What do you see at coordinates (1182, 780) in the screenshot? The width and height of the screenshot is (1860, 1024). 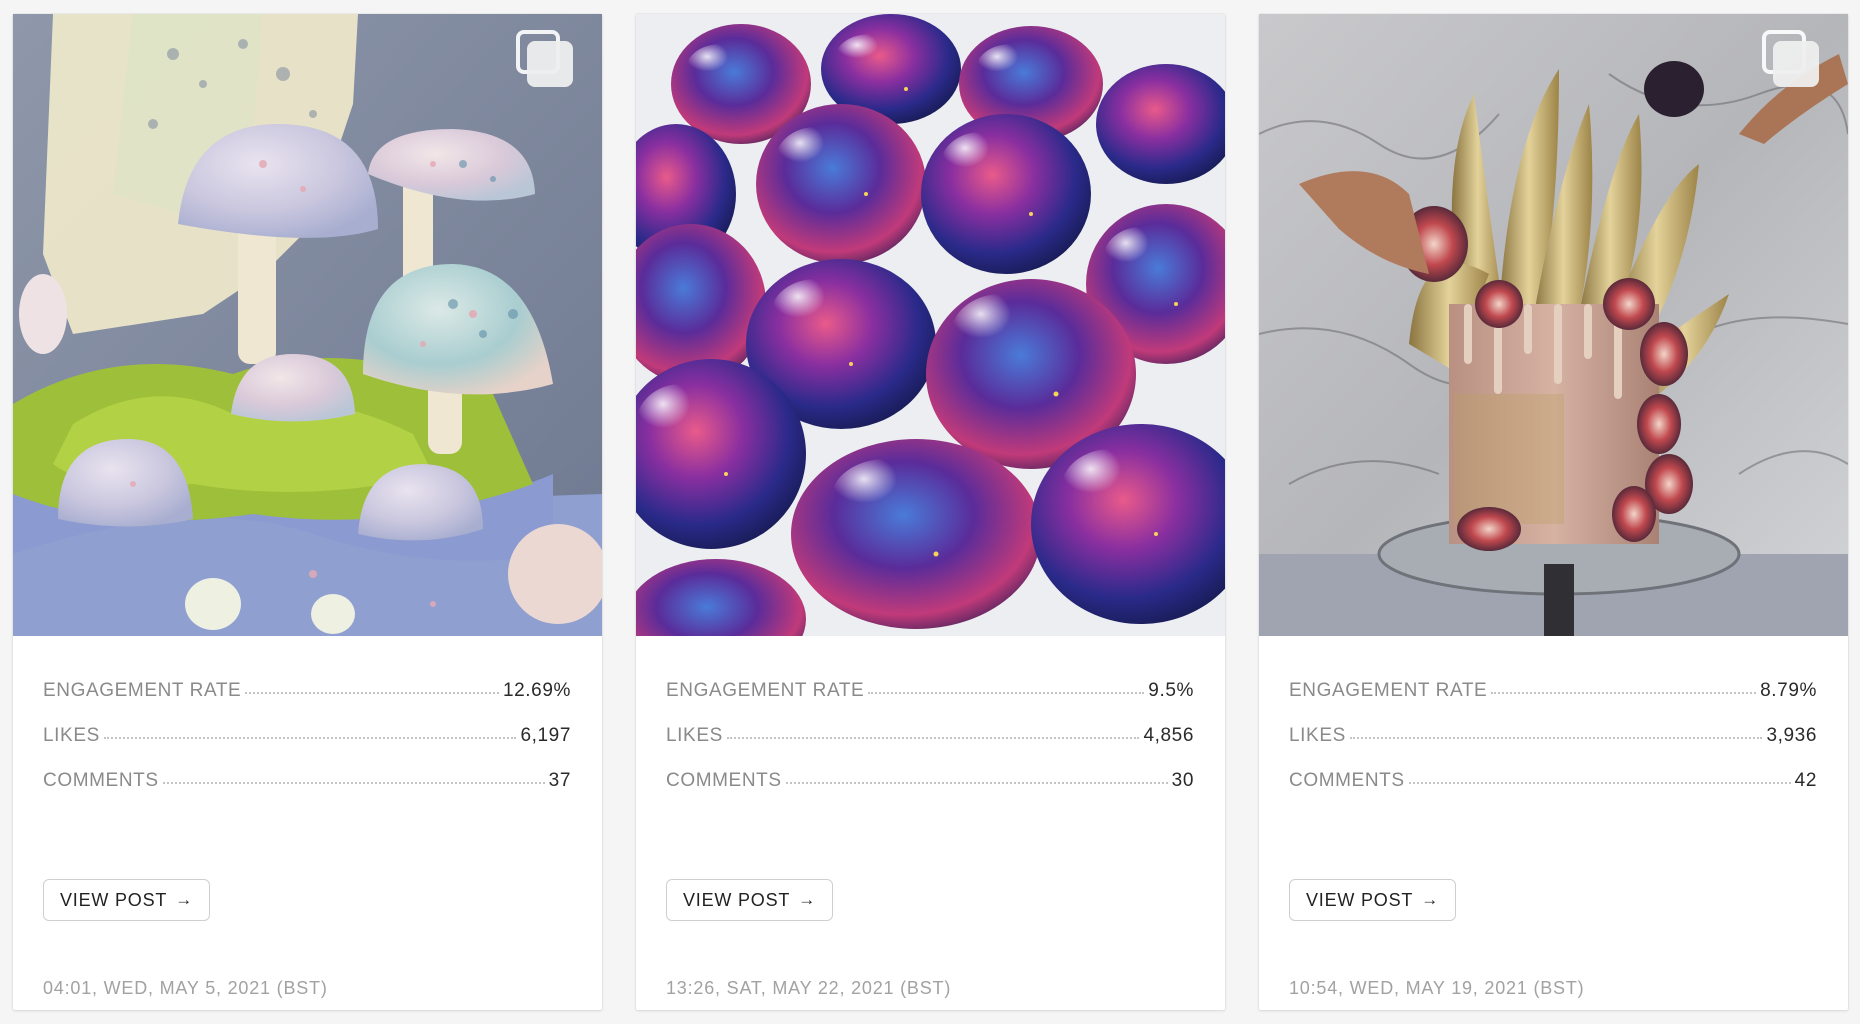 I see `comments-value: 30` at bounding box center [1182, 780].